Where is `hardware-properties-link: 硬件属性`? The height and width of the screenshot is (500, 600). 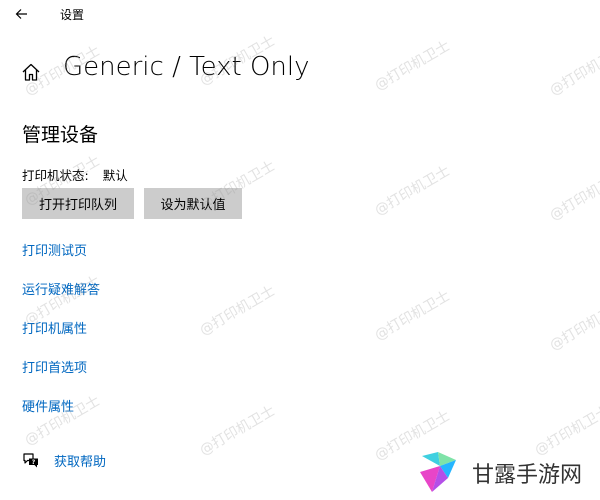
hardware-properties-link: 硬件属性 is located at coordinates (48, 405).